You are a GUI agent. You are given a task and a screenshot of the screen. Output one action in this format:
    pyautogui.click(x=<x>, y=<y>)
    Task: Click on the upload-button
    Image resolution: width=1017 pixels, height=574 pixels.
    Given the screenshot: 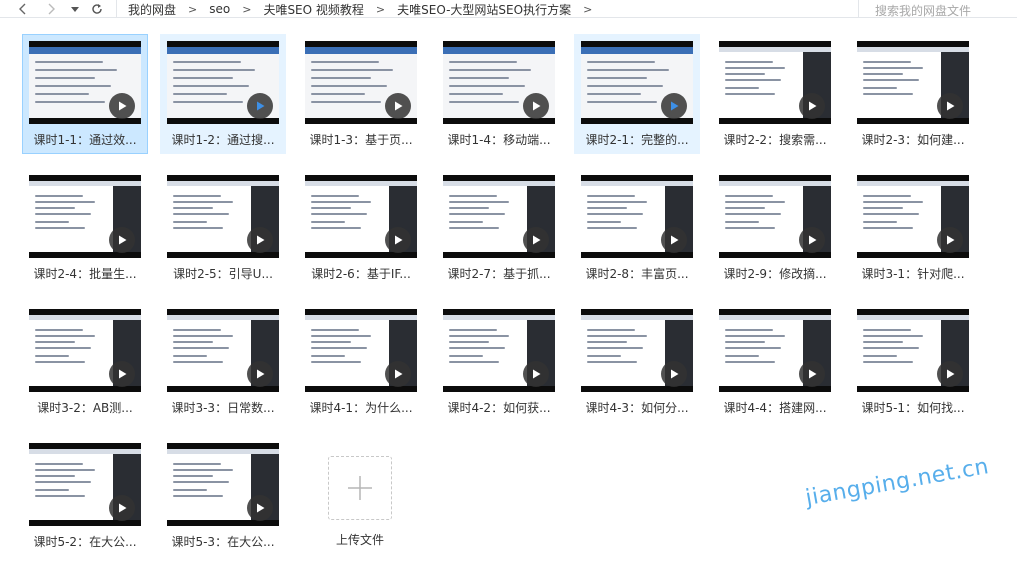 What is the action you would take?
    pyautogui.click(x=360, y=488)
    